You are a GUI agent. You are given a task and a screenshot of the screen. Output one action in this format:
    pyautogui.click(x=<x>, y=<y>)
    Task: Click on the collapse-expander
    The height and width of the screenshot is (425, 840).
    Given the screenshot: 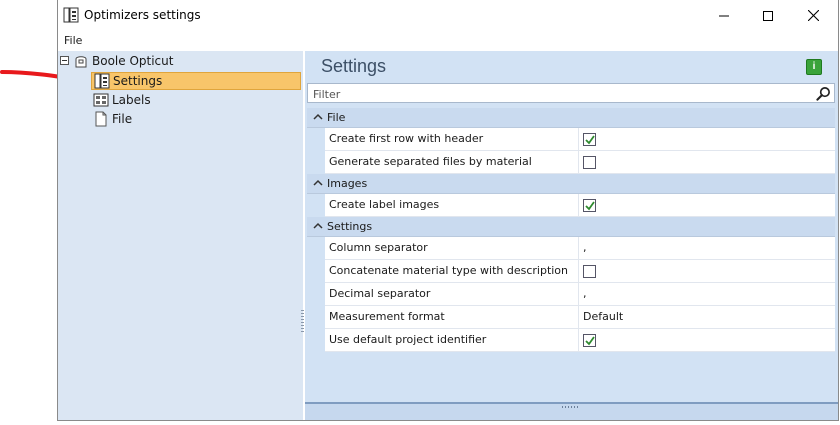 What is the action you would take?
    pyautogui.click(x=64, y=60)
    